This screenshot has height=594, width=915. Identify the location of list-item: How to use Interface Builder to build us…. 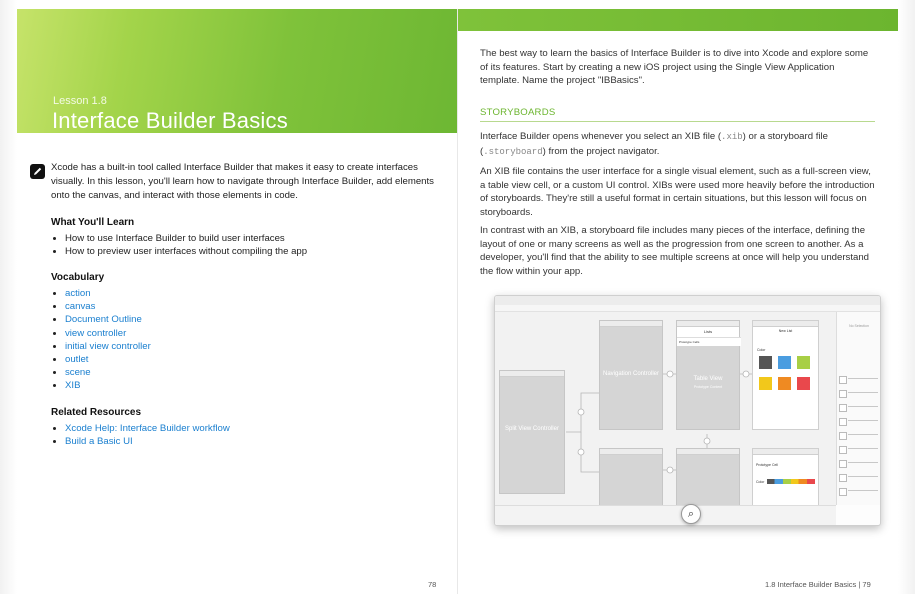
(186, 238).